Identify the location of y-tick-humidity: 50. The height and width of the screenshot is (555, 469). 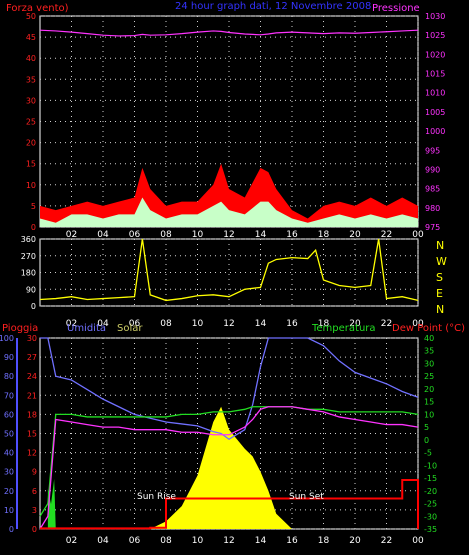
(9, 434).